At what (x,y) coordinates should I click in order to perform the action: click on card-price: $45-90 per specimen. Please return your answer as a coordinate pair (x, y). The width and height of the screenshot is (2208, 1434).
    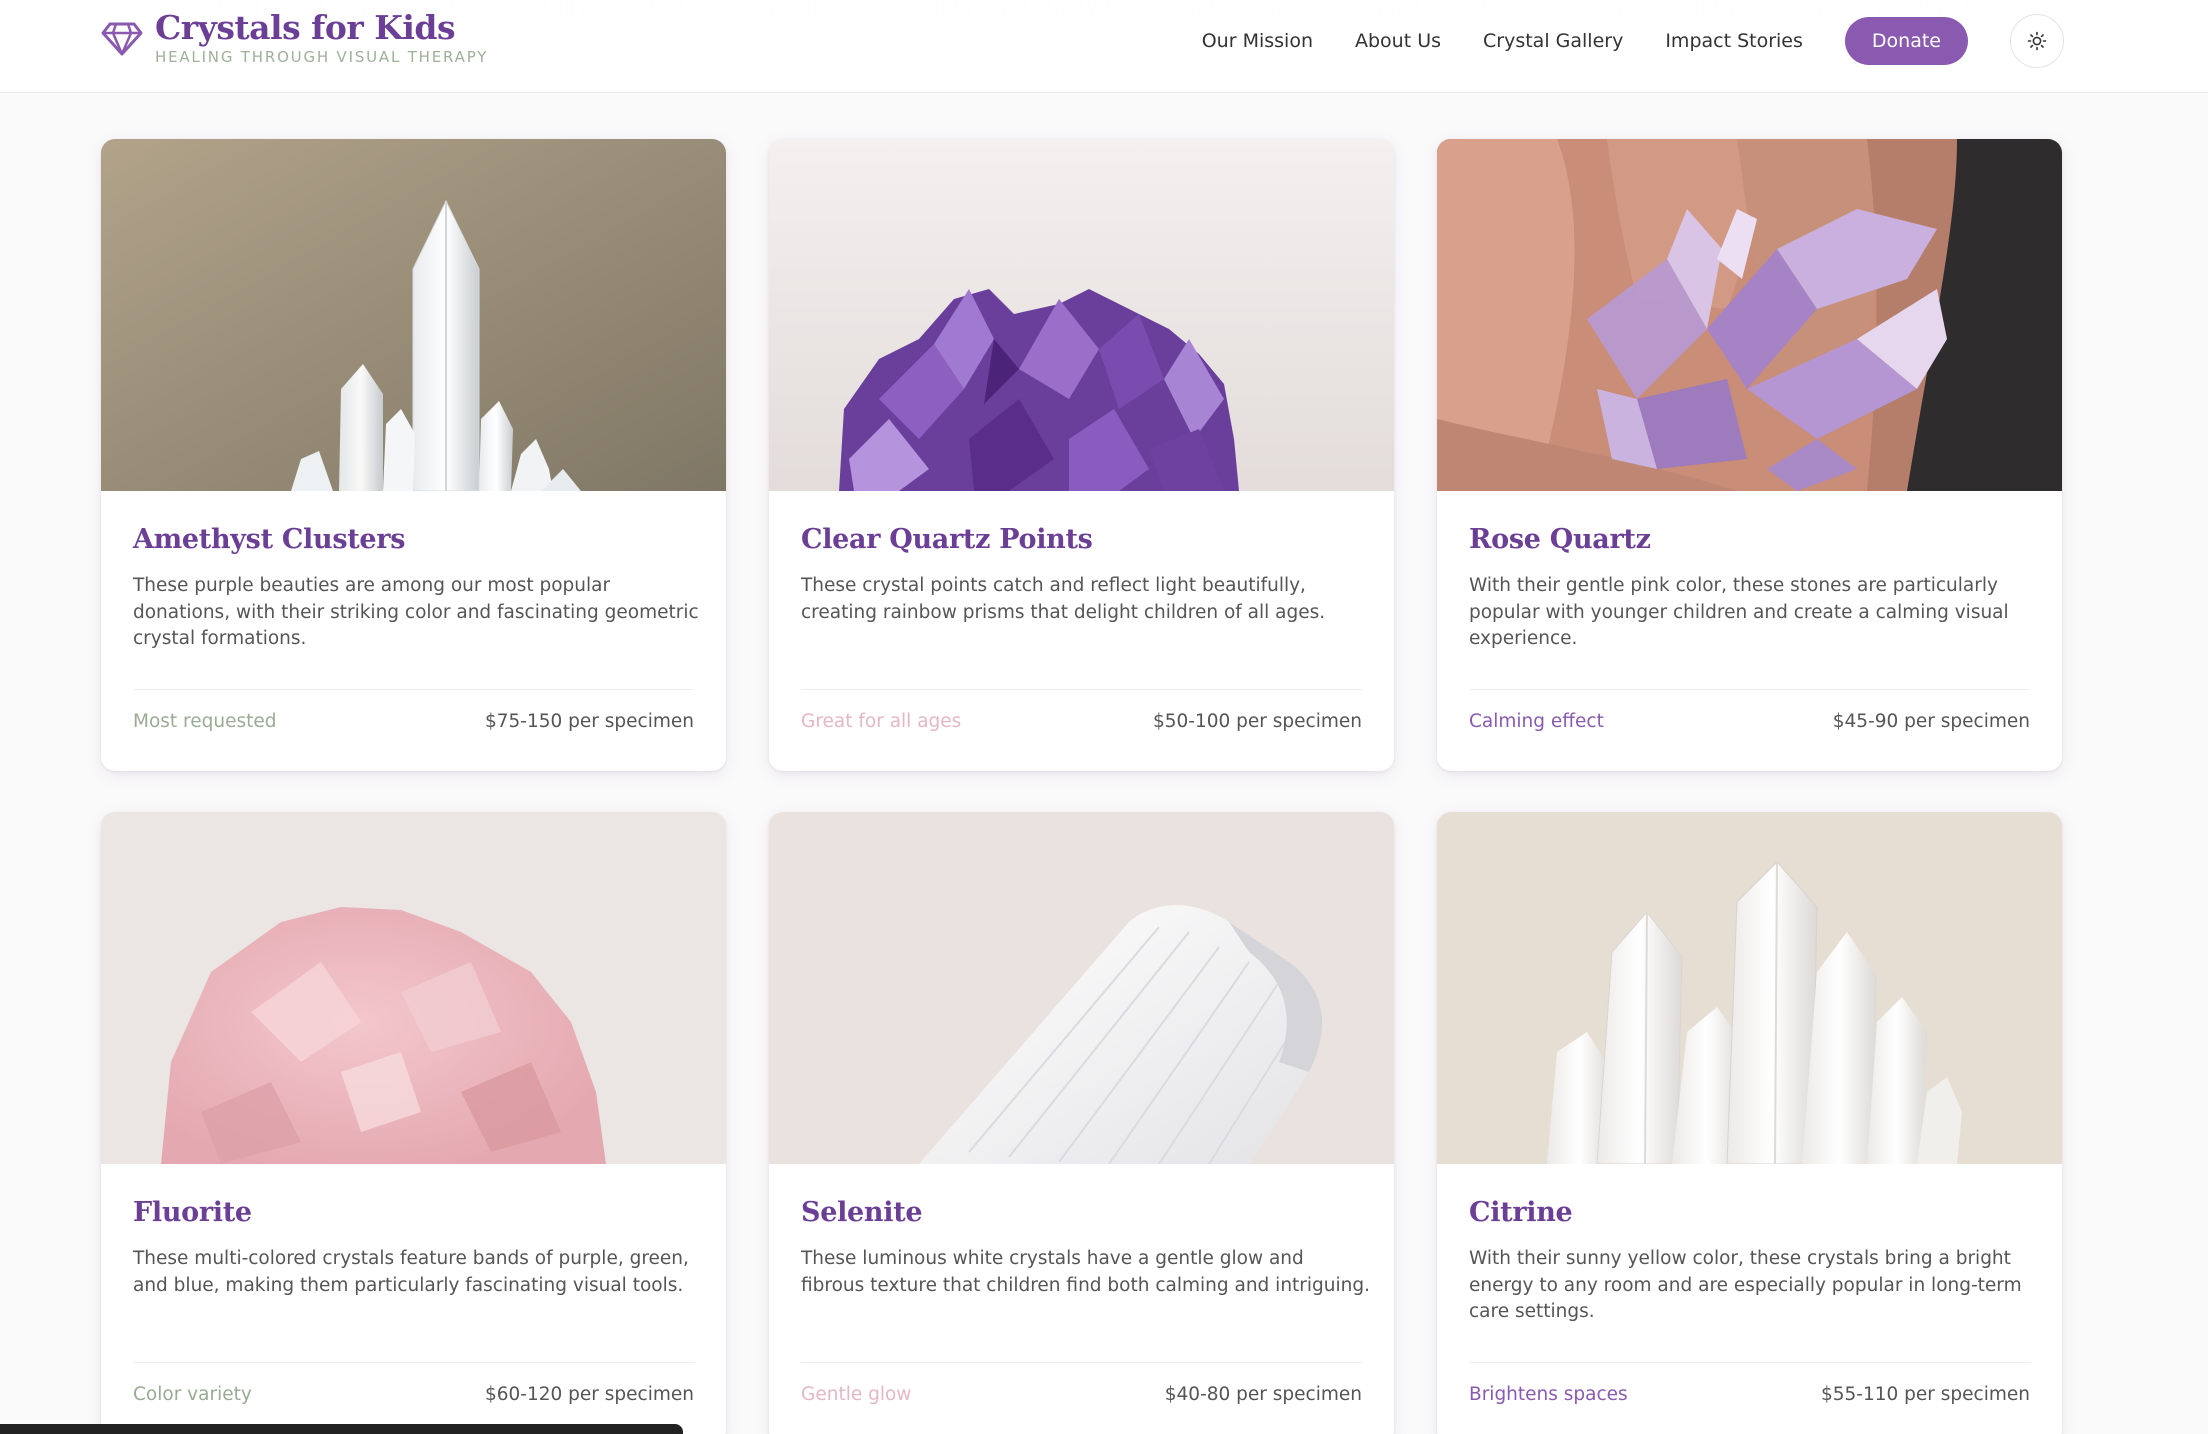
    Looking at the image, I should click on (1931, 721).